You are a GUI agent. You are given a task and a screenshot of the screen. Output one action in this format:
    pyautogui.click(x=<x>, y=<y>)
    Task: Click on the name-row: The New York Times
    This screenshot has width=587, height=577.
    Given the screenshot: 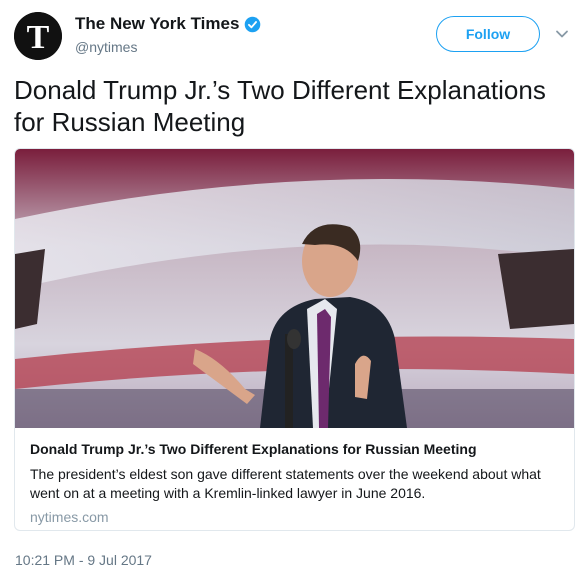 What is the action you would take?
    pyautogui.click(x=168, y=24)
    